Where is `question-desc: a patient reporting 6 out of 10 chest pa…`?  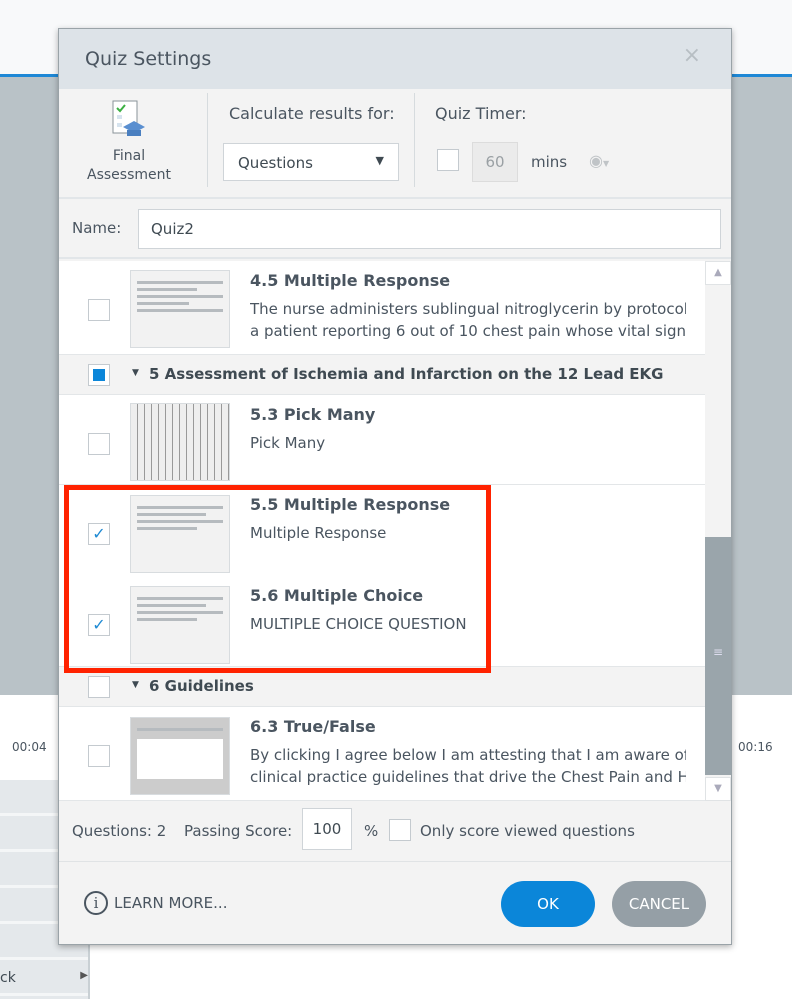 question-desc: a patient reporting 6 out of 10 chest pa… is located at coordinates (468, 331).